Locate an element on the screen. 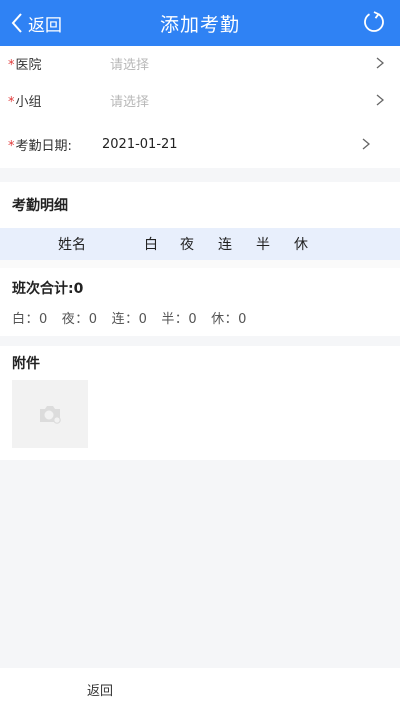  header-bar: 返回 添加考勤 is located at coordinates (200, 23).